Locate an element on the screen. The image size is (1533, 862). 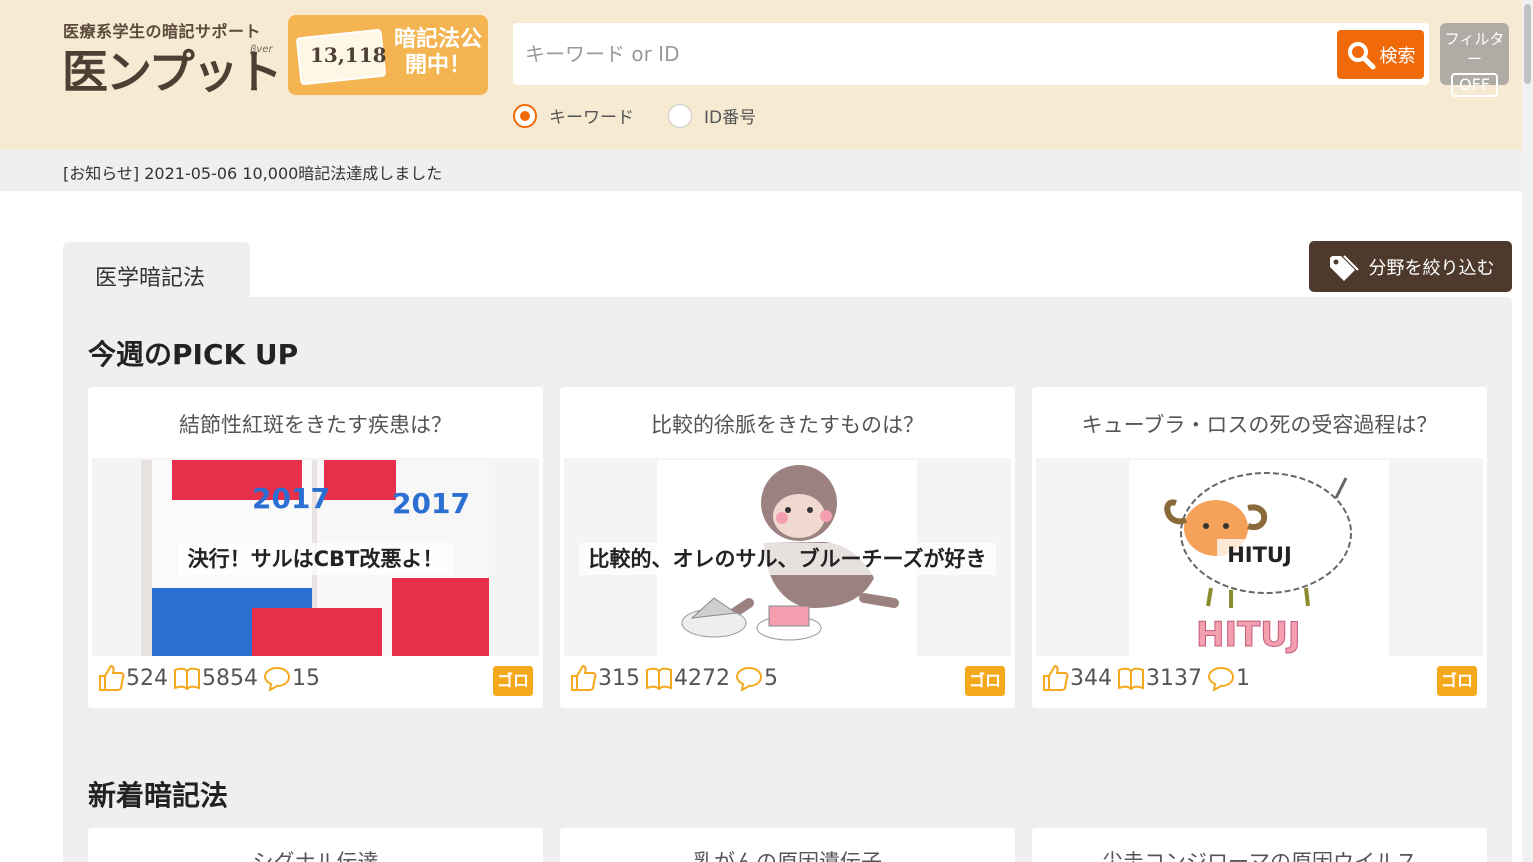
radio-id-circle is located at coordinates (680, 115).